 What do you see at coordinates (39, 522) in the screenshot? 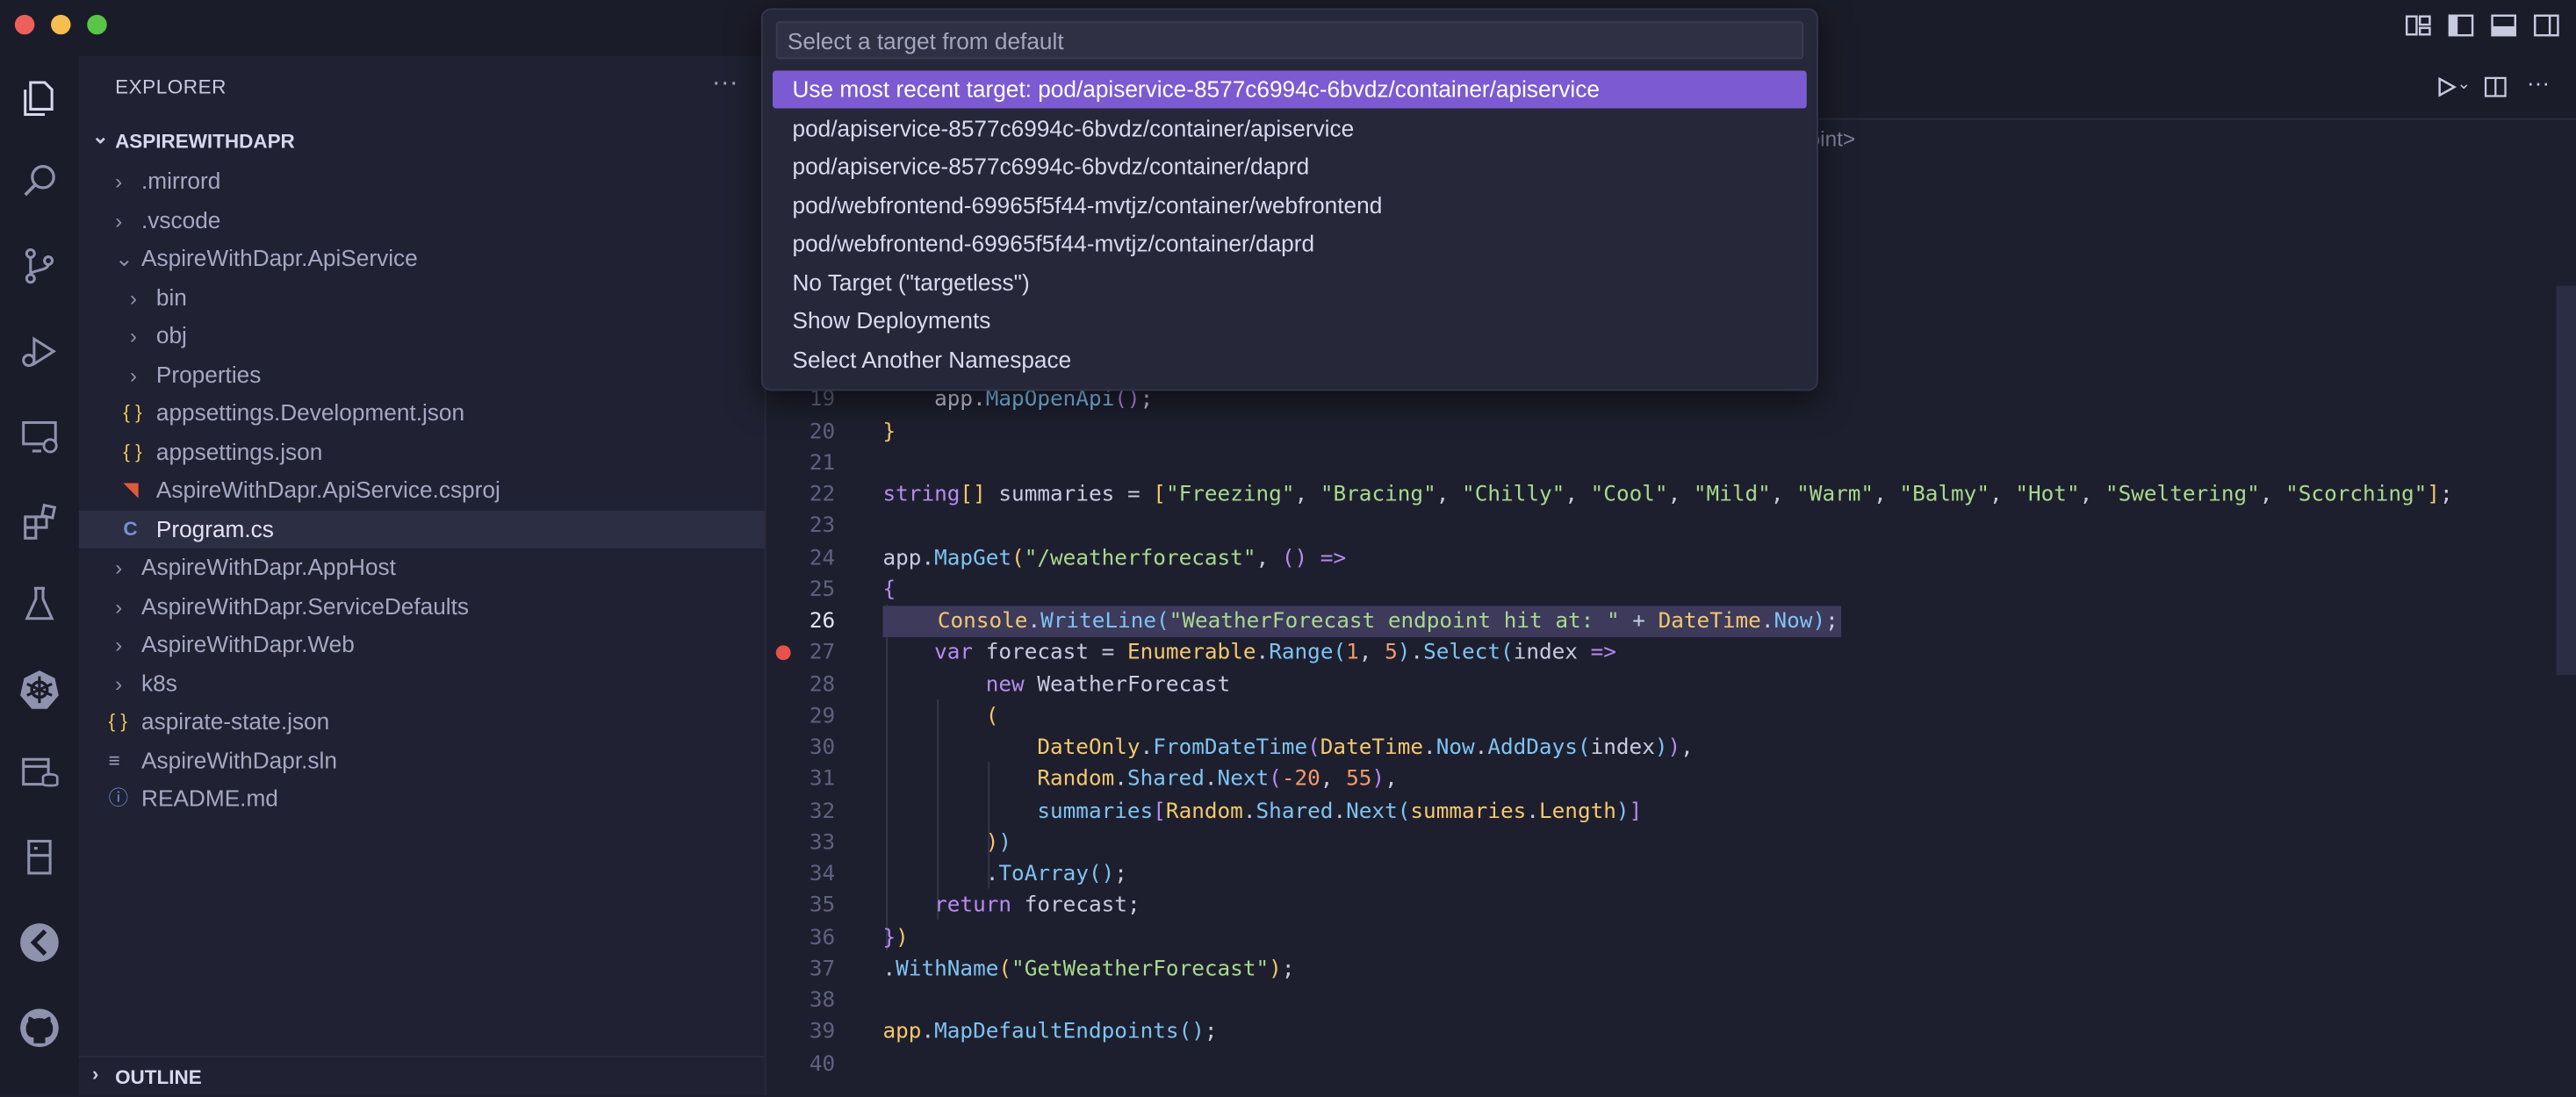
I see `extensions-icon` at bounding box center [39, 522].